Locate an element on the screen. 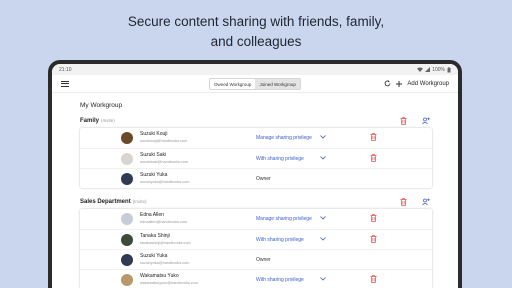 The height and width of the screenshot is (288, 512). status-icons: 100% is located at coordinates (434, 70).